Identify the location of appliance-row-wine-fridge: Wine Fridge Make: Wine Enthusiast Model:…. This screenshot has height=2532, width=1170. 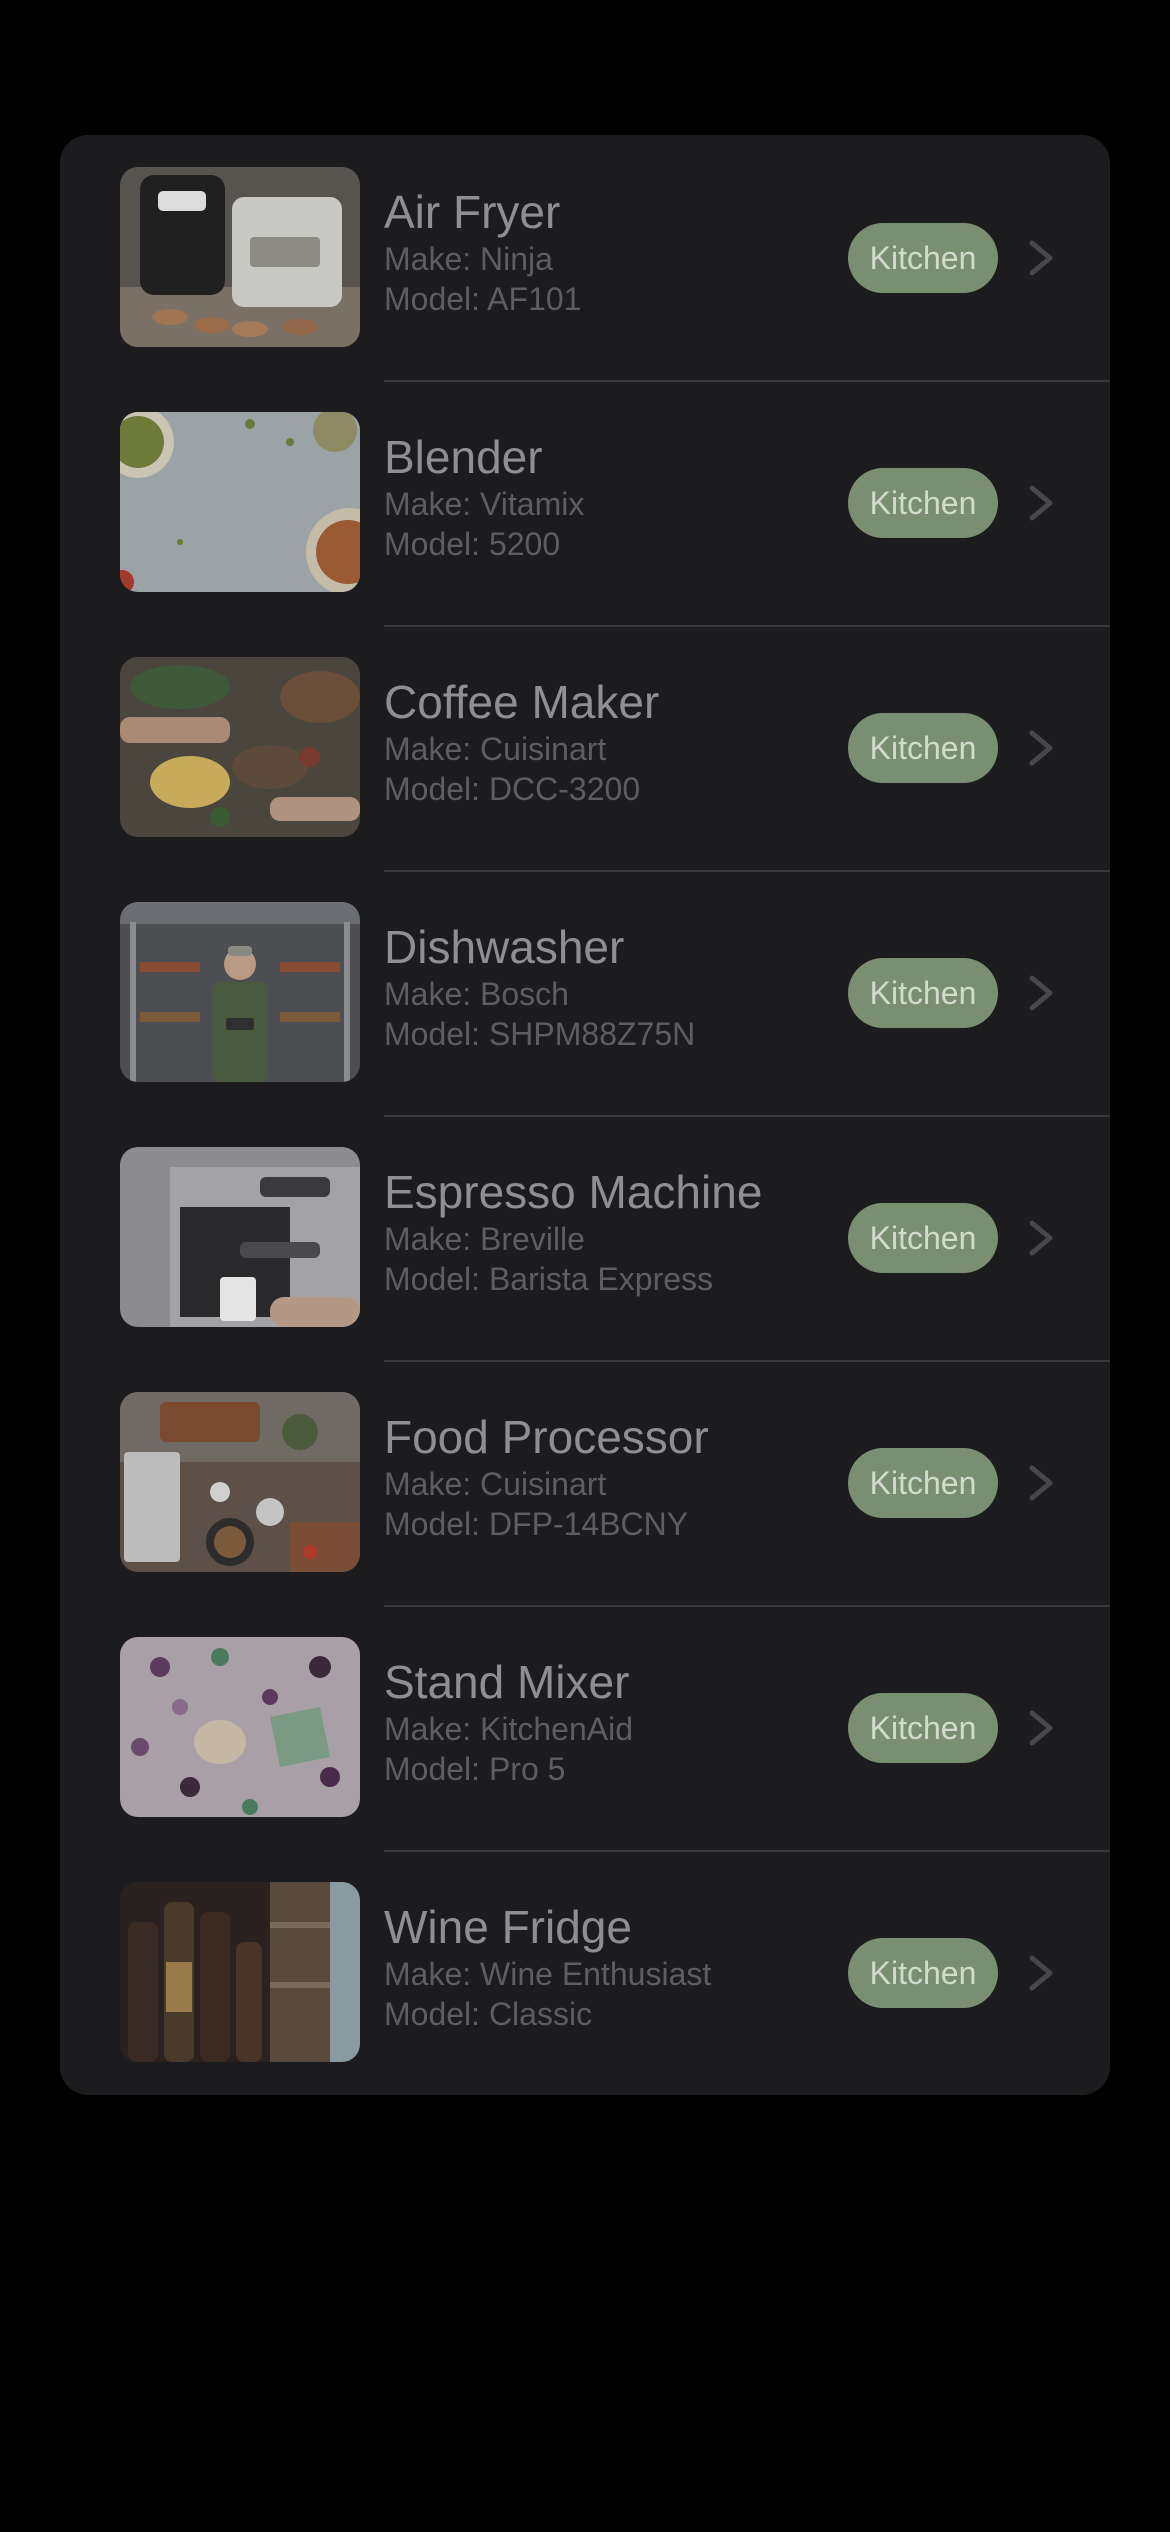
(585, 1972).